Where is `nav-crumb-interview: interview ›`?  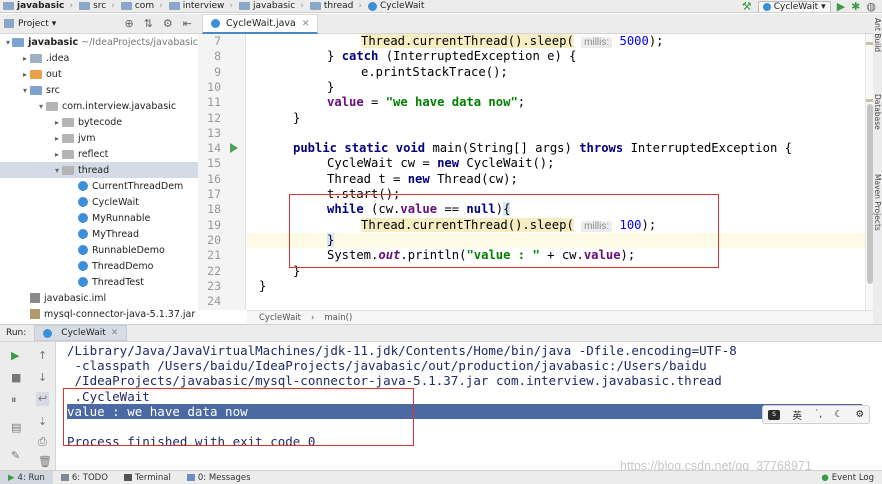
nav-crumb-interview: interview › is located at coordinates (201, 6).